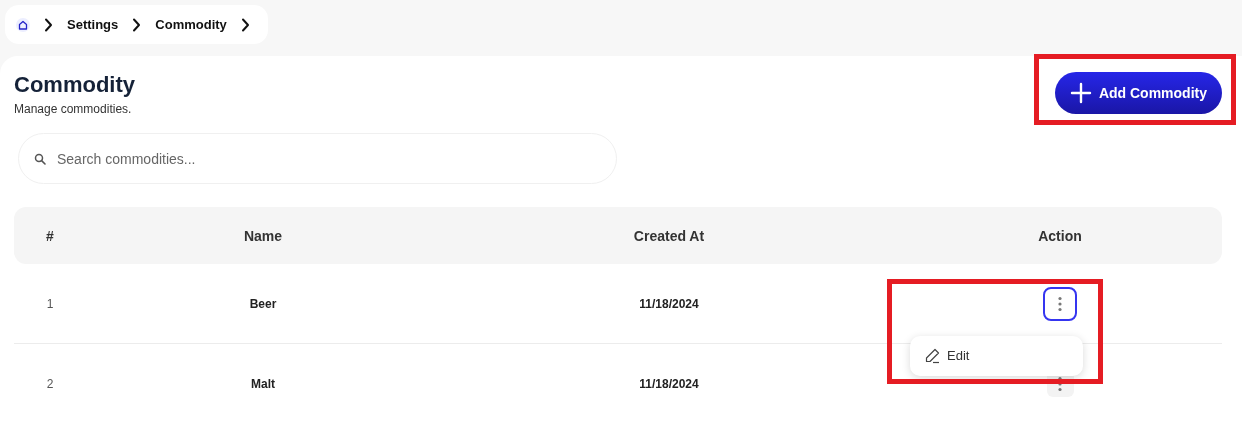 This screenshot has height=435, width=1242. I want to click on breadcrumb-link: Commodity, so click(191, 24).